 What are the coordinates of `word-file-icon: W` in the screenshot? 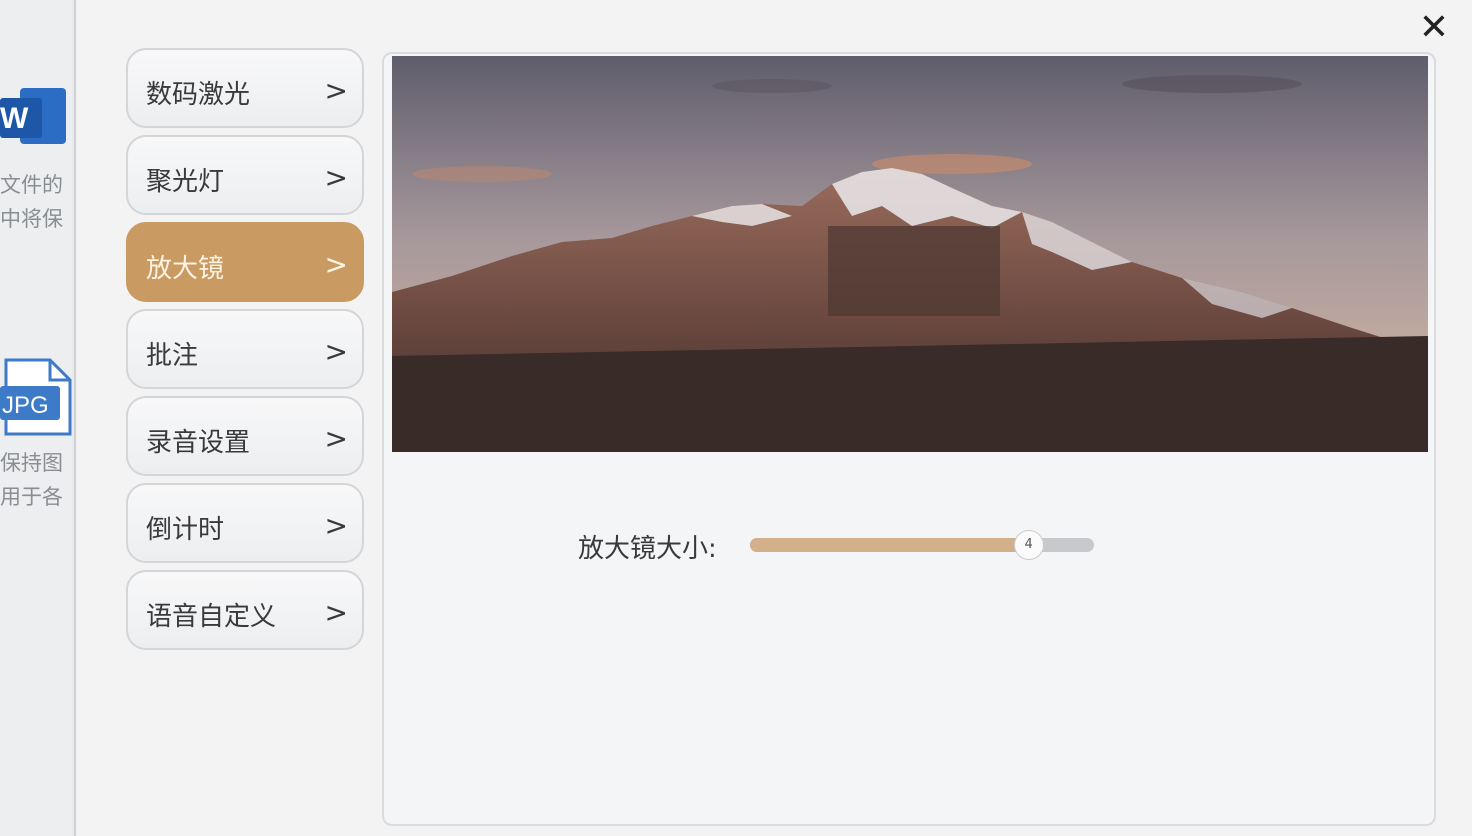 It's located at (34, 116).